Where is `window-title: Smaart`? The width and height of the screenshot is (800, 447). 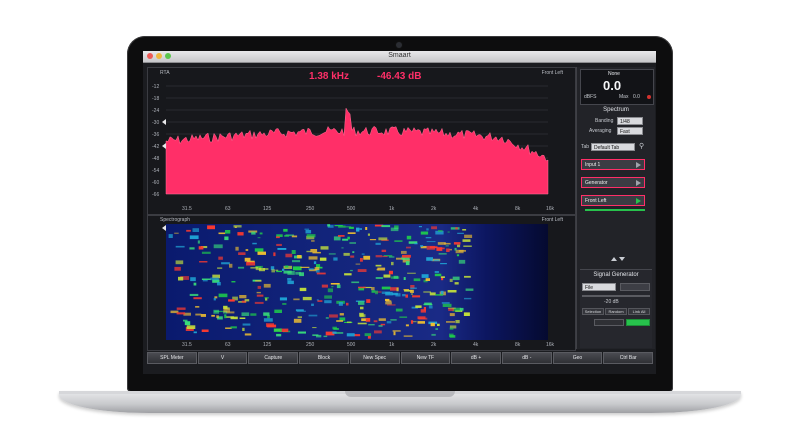
window-title: Smaart is located at coordinates (399, 55).